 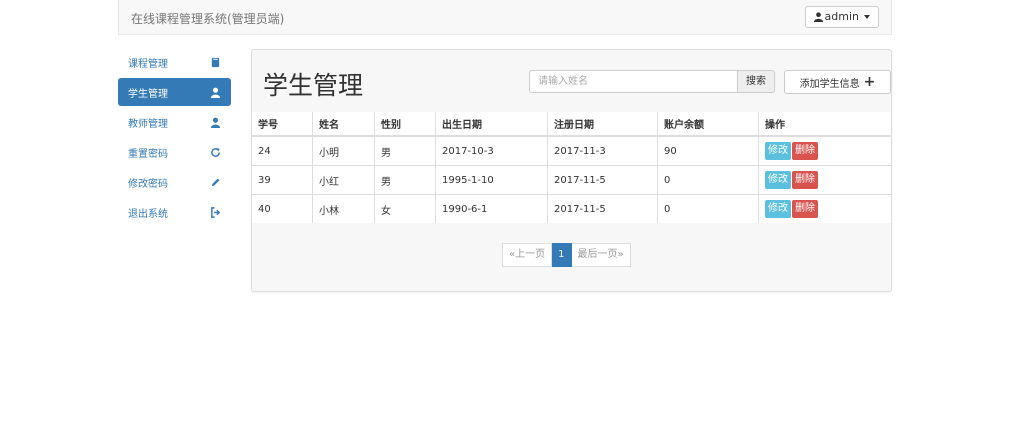 What do you see at coordinates (282, 208) in the screenshot?
I see `cell-id: 40` at bounding box center [282, 208].